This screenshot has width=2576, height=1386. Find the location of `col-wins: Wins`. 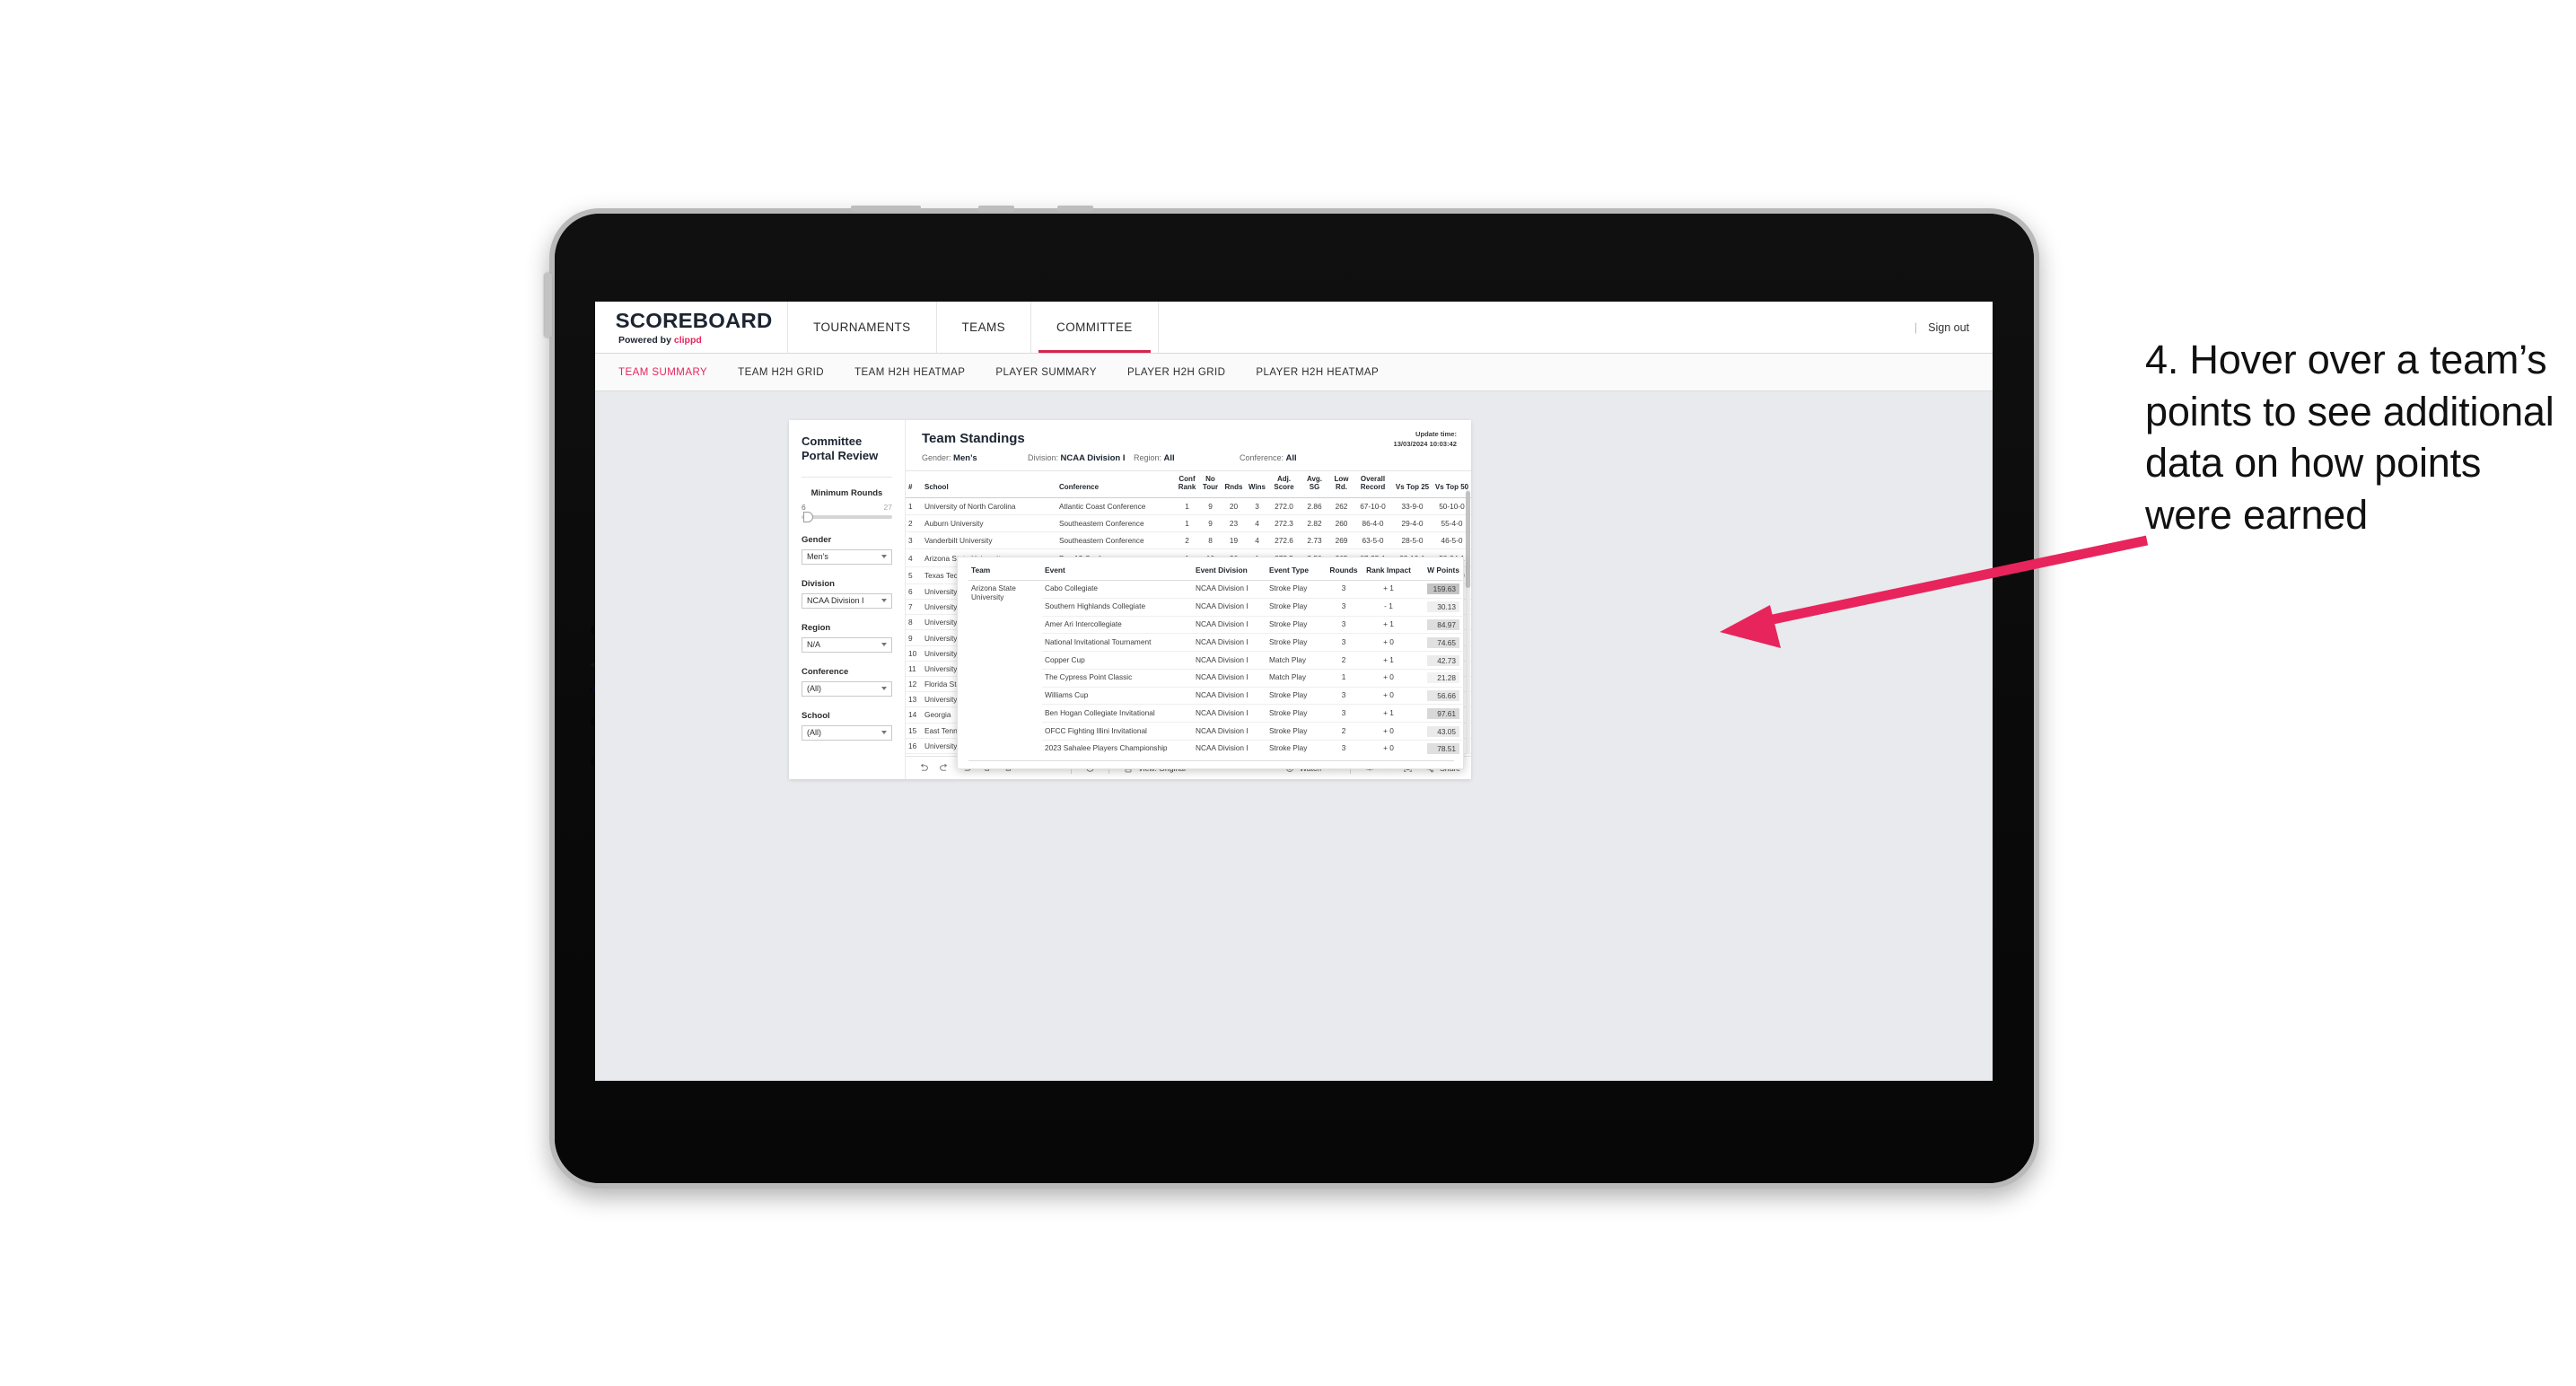

col-wins: Wins is located at coordinates (1256, 485).